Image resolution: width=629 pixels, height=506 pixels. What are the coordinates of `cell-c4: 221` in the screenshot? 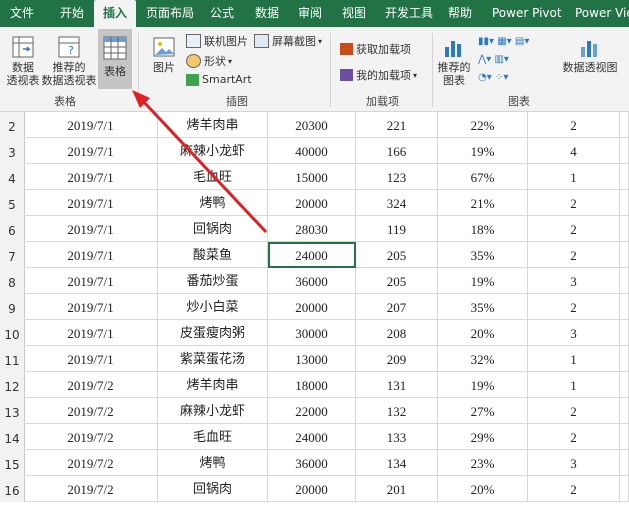 It's located at (397, 125).